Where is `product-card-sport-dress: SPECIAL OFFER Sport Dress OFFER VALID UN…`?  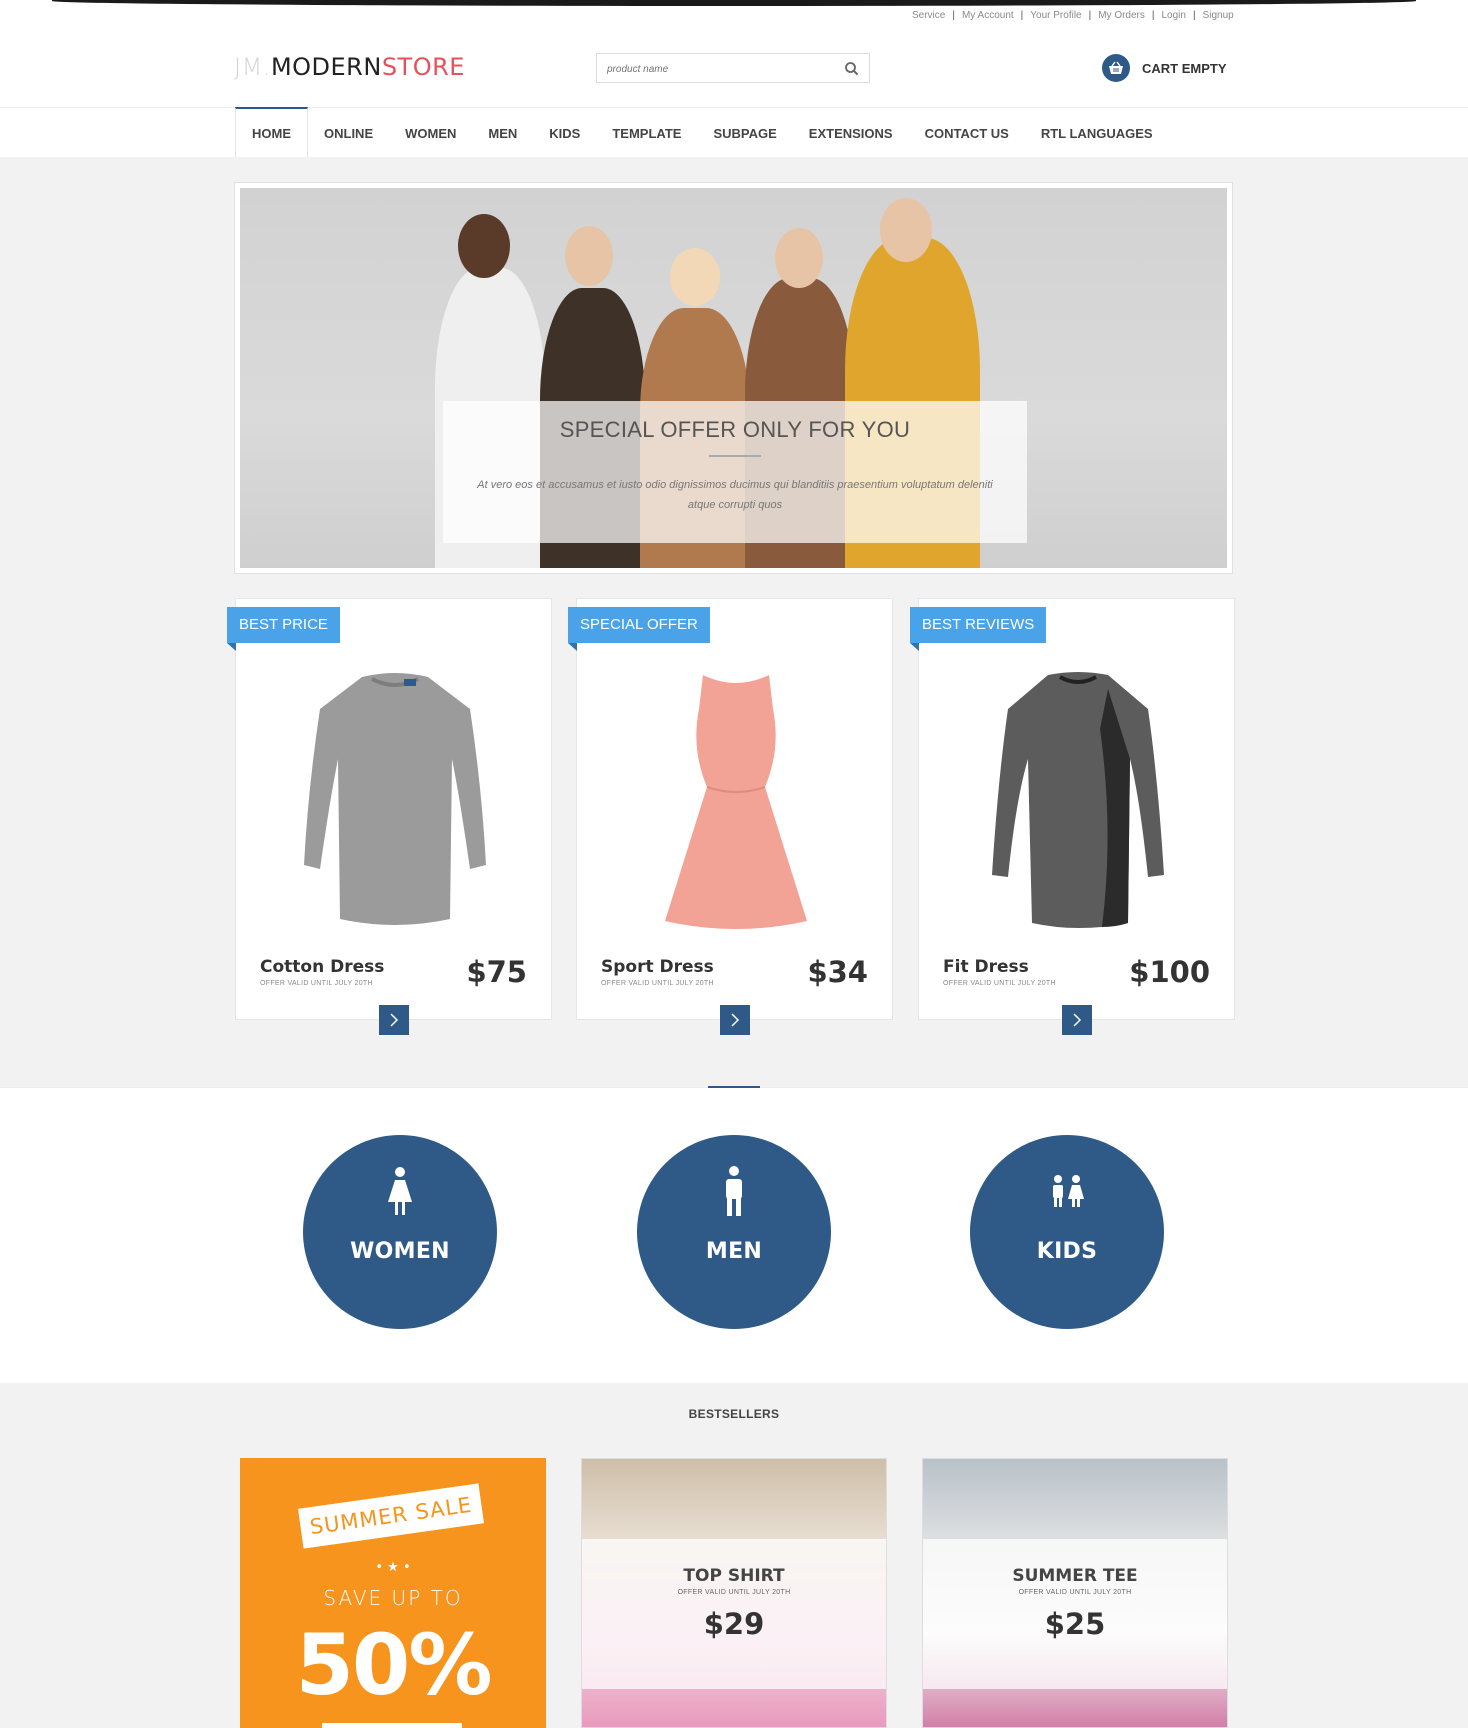 product-card-sport-dress: SPECIAL OFFER Sport Dress OFFER VALID UN… is located at coordinates (730, 816).